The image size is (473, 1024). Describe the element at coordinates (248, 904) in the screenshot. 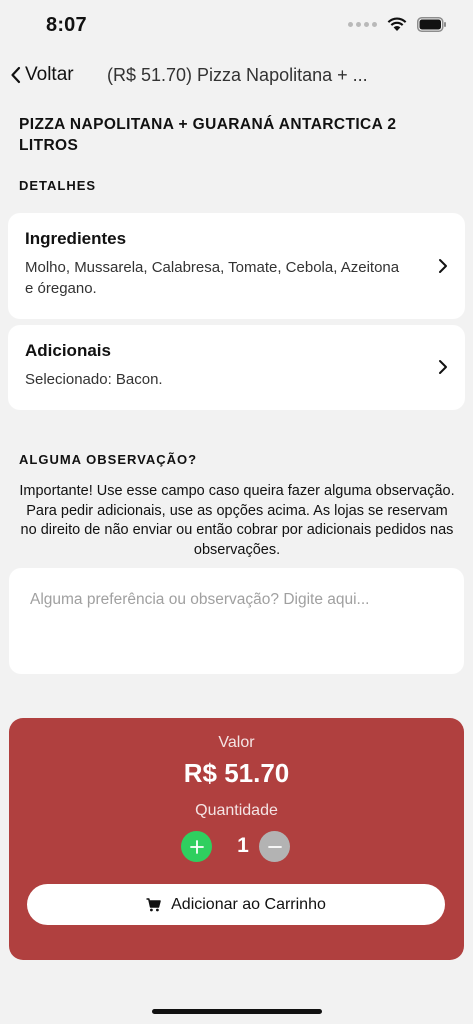

I see `add-to-cart-label: Adicionar ao Carrinho` at that location.